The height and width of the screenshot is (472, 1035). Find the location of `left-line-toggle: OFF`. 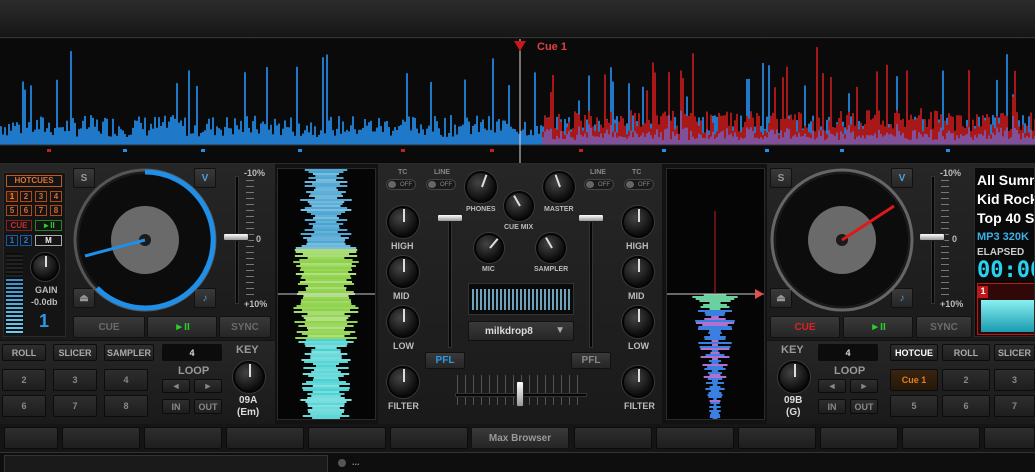

left-line-toggle: OFF is located at coordinates (441, 184).